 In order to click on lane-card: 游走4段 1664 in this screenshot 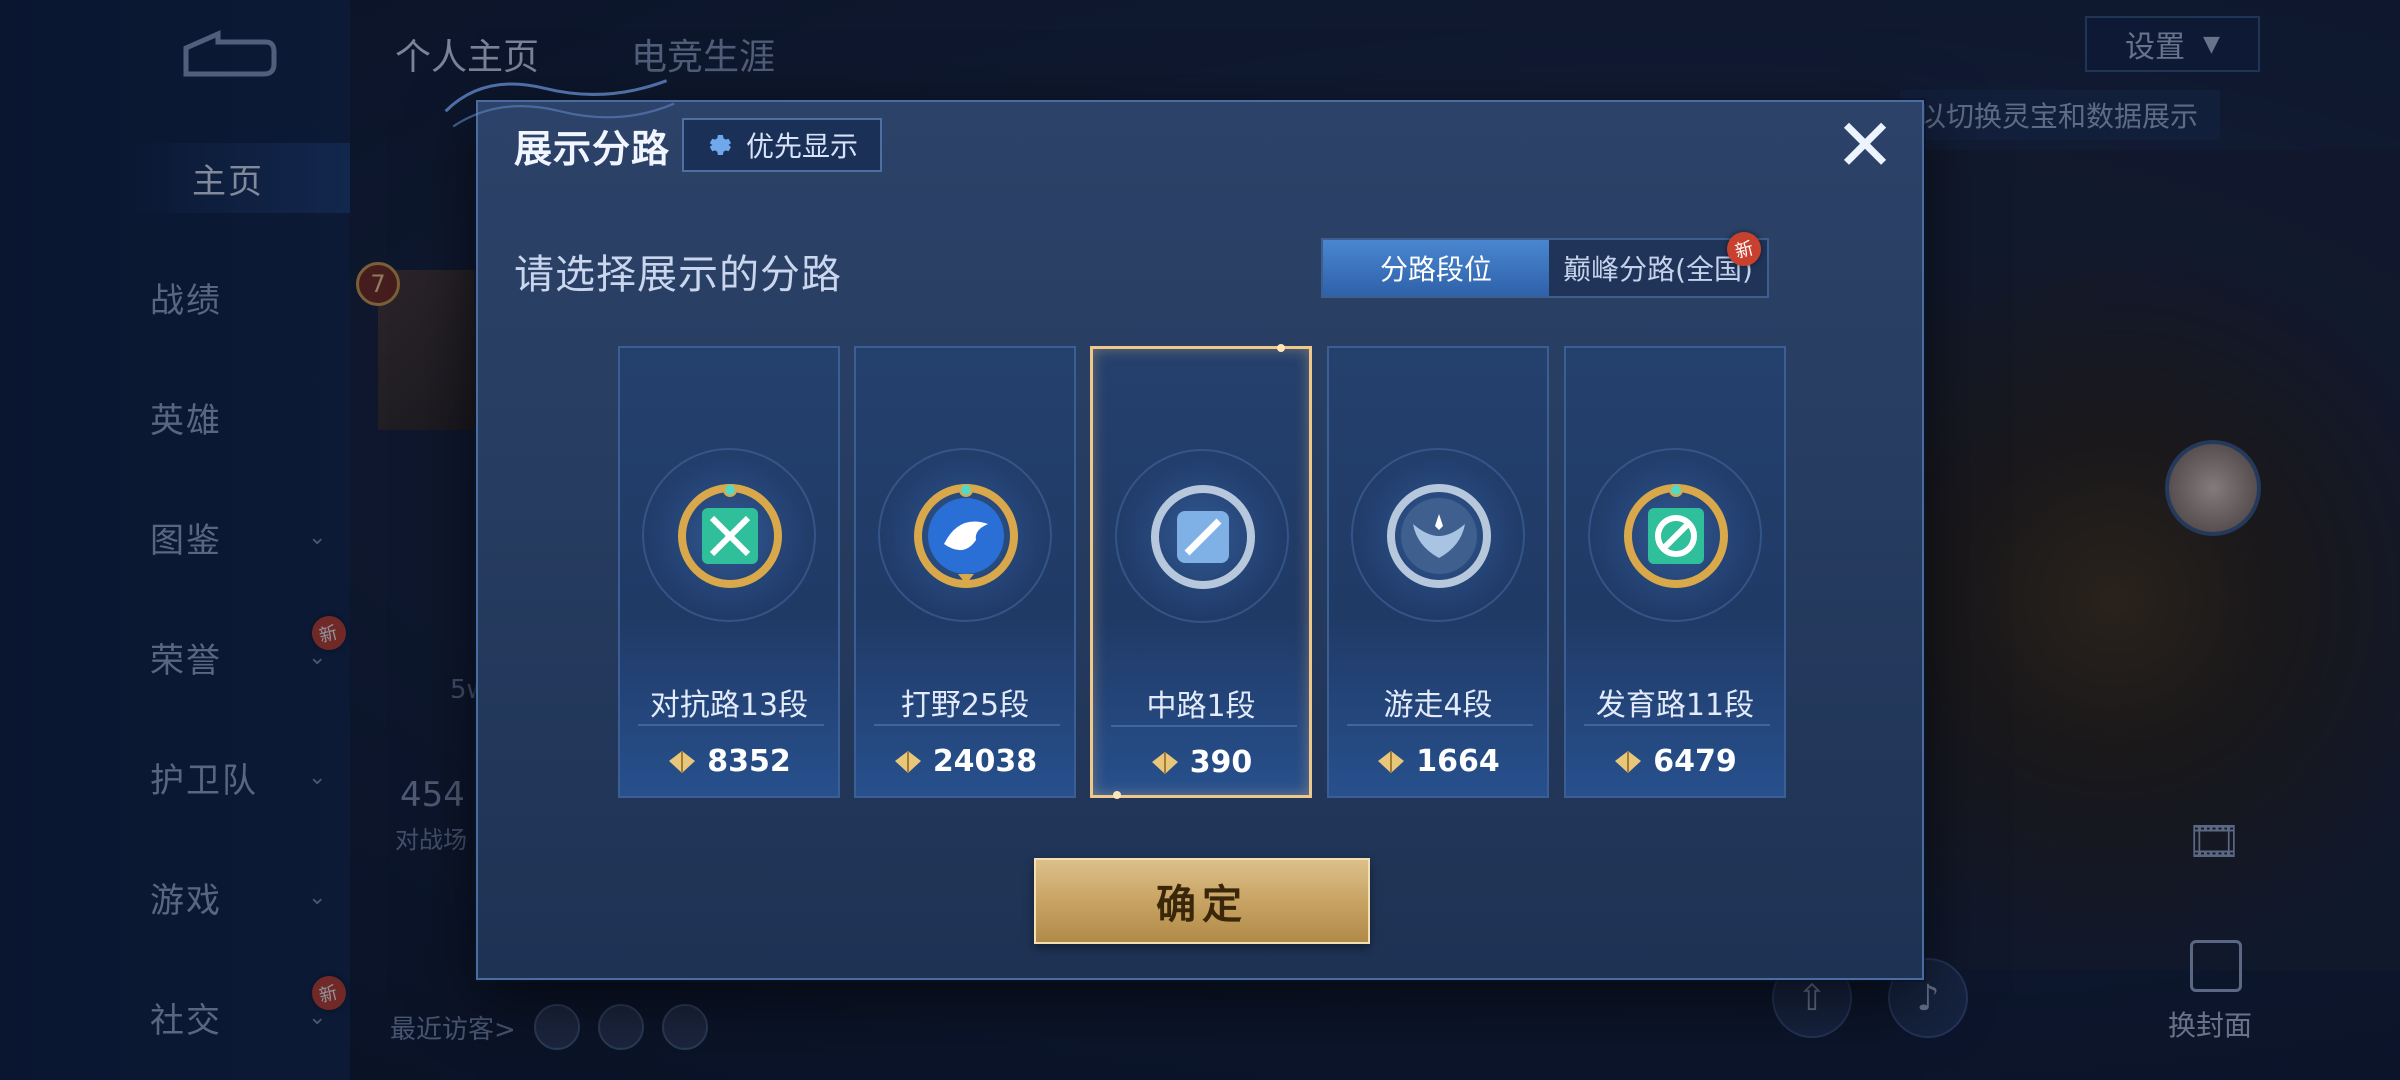, I will do `click(1438, 572)`.